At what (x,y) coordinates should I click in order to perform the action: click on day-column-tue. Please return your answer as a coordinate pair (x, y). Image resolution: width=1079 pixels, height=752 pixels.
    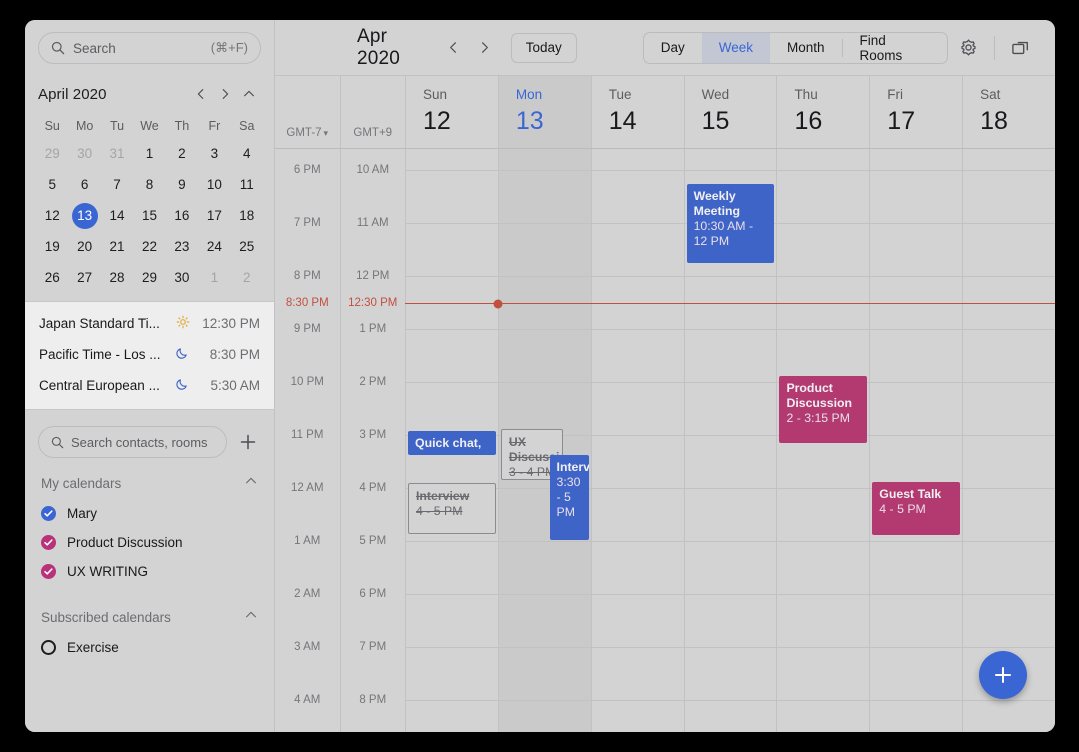
    Looking at the image, I should click on (637, 440).